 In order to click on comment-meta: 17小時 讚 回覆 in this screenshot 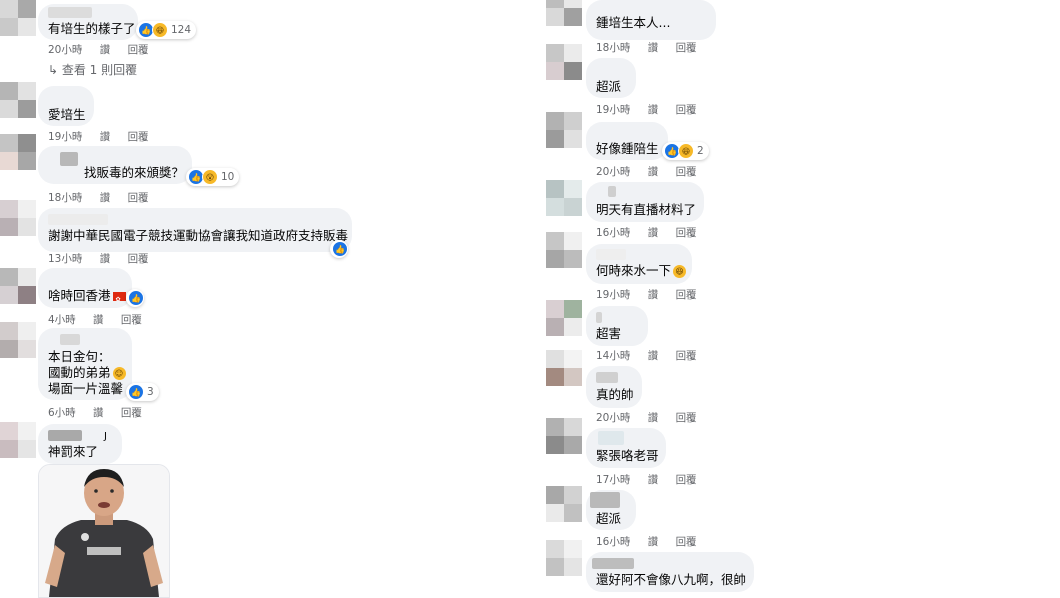, I will do `click(653, 479)`.